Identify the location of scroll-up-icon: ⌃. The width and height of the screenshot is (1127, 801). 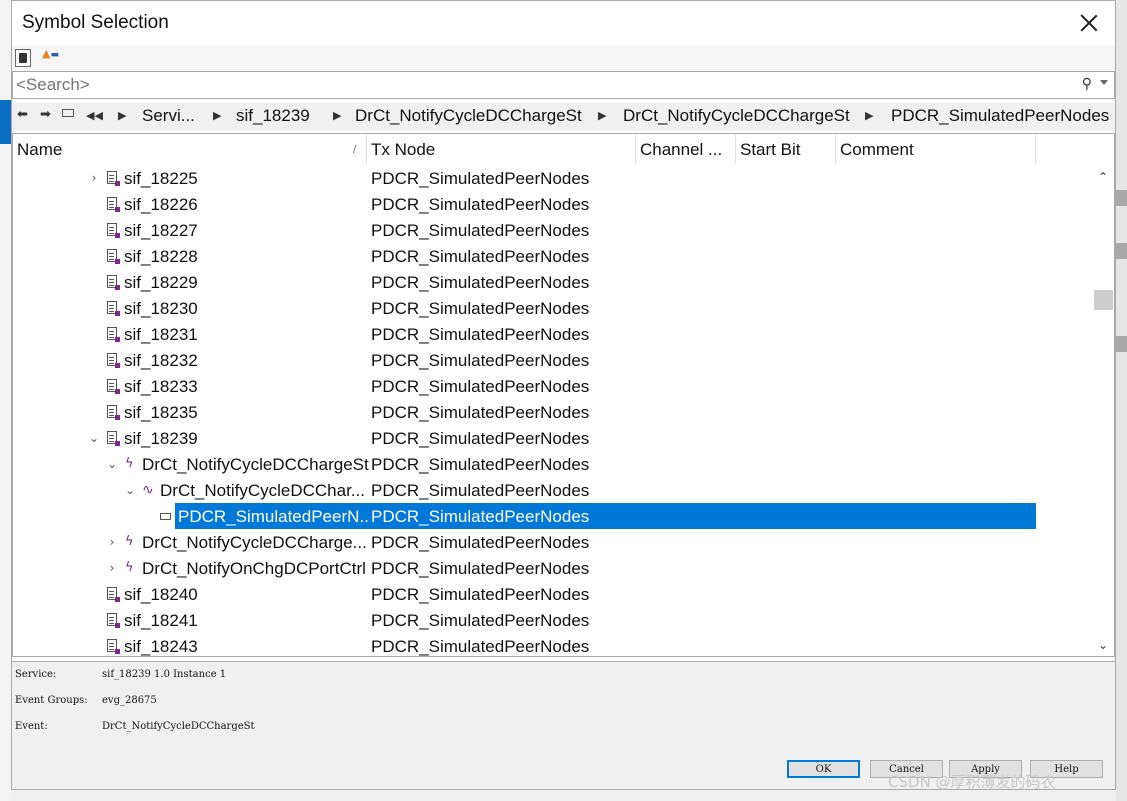
(1103, 177).